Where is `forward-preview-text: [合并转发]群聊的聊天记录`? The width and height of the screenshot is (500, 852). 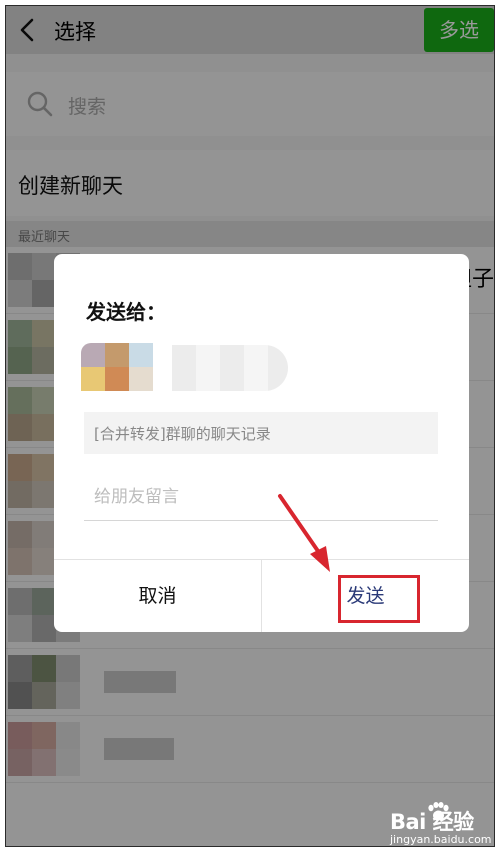 forward-preview-text: [合并转发]群聊的聊天记录 is located at coordinates (182, 434).